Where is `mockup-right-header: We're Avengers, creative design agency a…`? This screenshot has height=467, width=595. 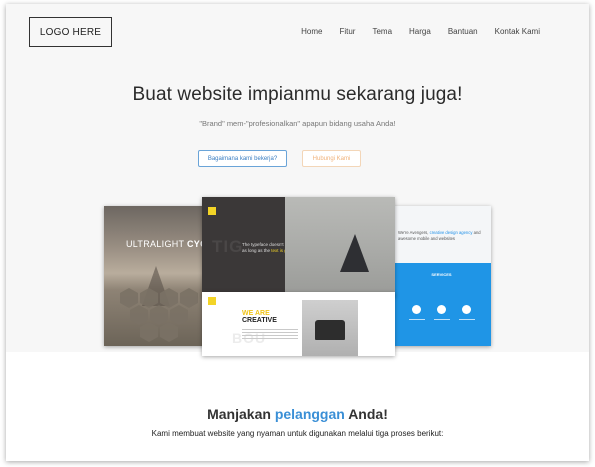 mockup-right-header: We're Avengers, creative design agency a… is located at coordinates (441, 234).